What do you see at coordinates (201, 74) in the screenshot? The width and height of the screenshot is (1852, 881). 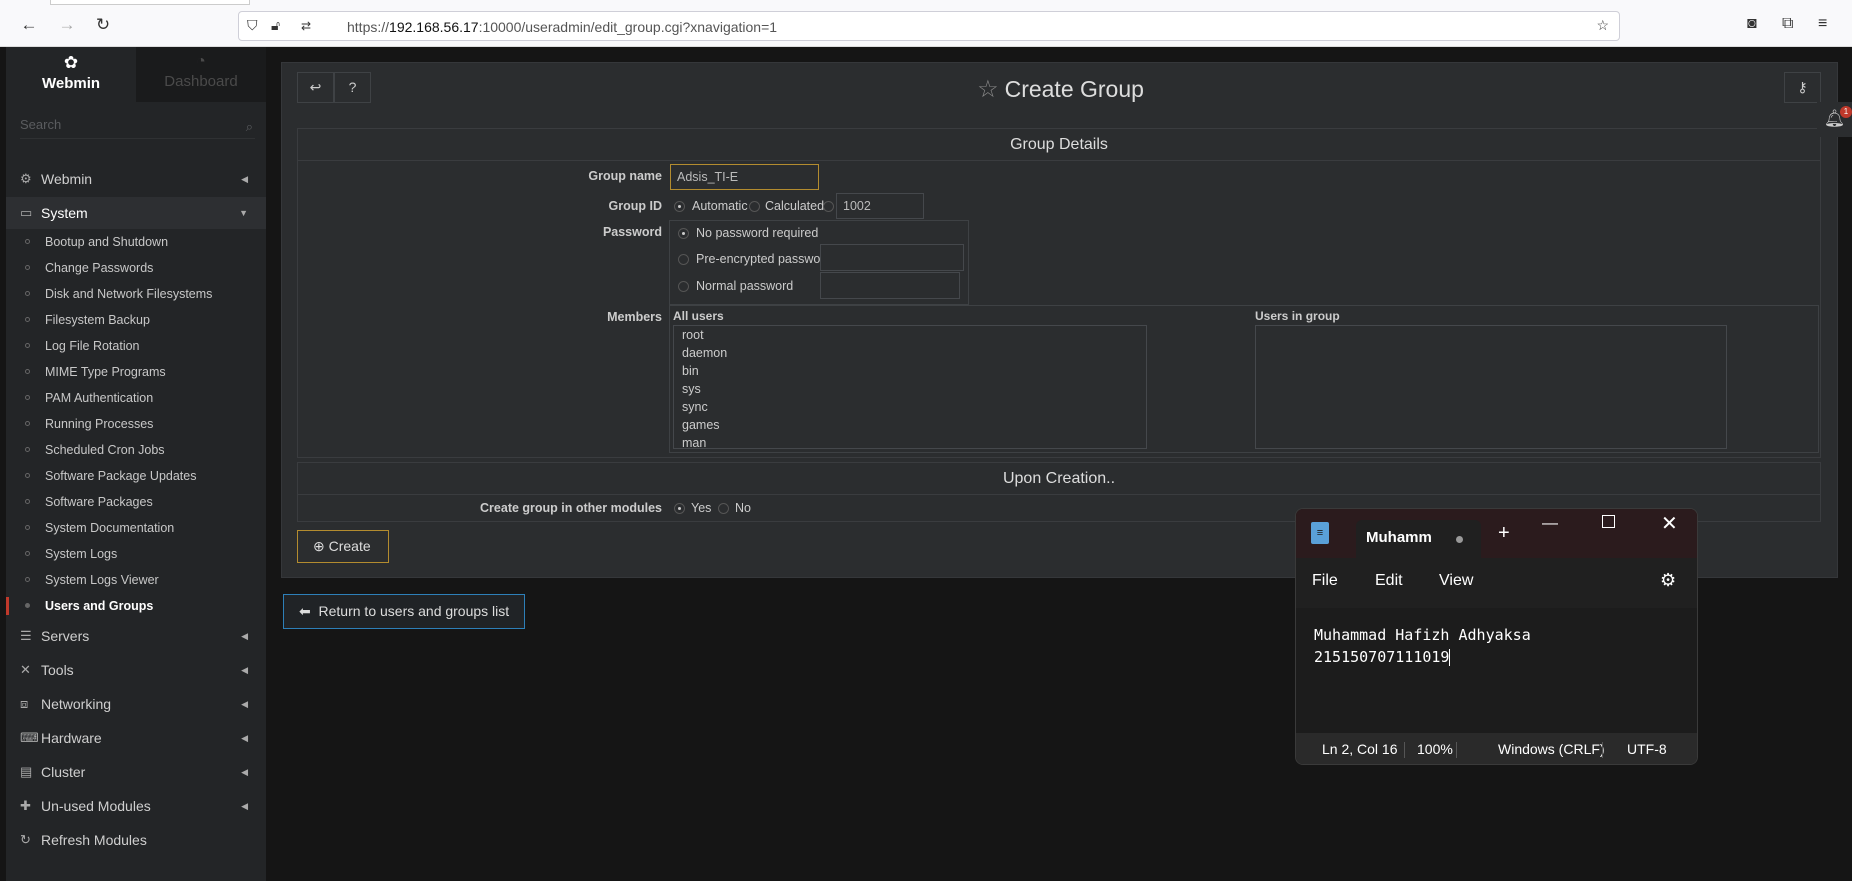 I see `dashboard-tab: ◔ Dashboard` at bounding box center [201, 74].